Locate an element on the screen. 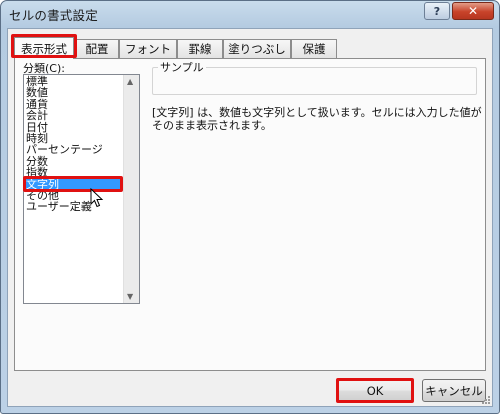  scroll-down-arrow-icon: ▼ is located at coordinates (130, 296).